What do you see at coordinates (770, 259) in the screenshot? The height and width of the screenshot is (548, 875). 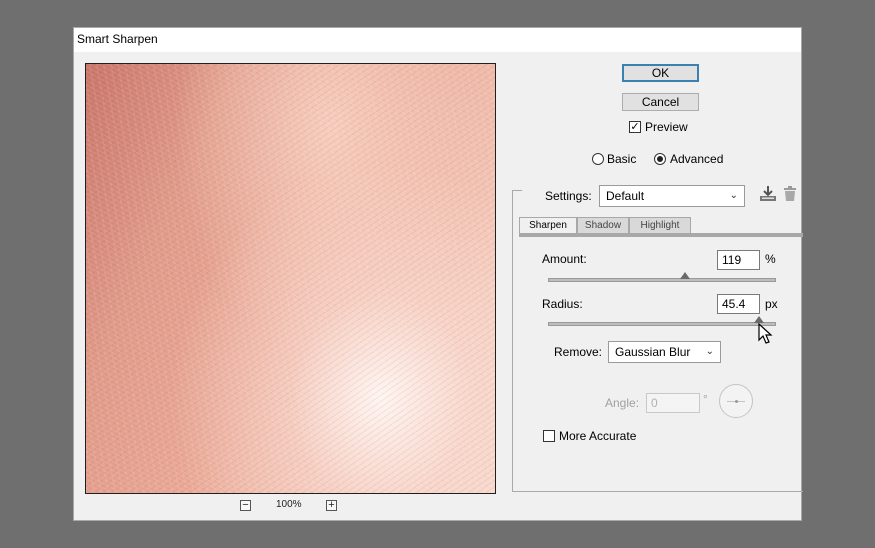 I see `amount-unit: %` at bounding box center [770, 259].